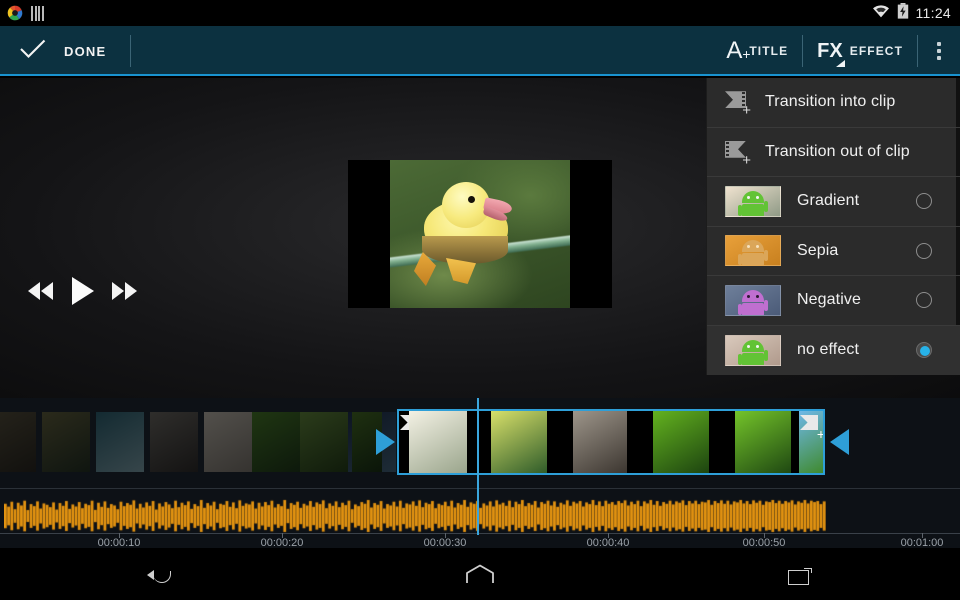  I want to click on nav-home-button, so click(480, 576).